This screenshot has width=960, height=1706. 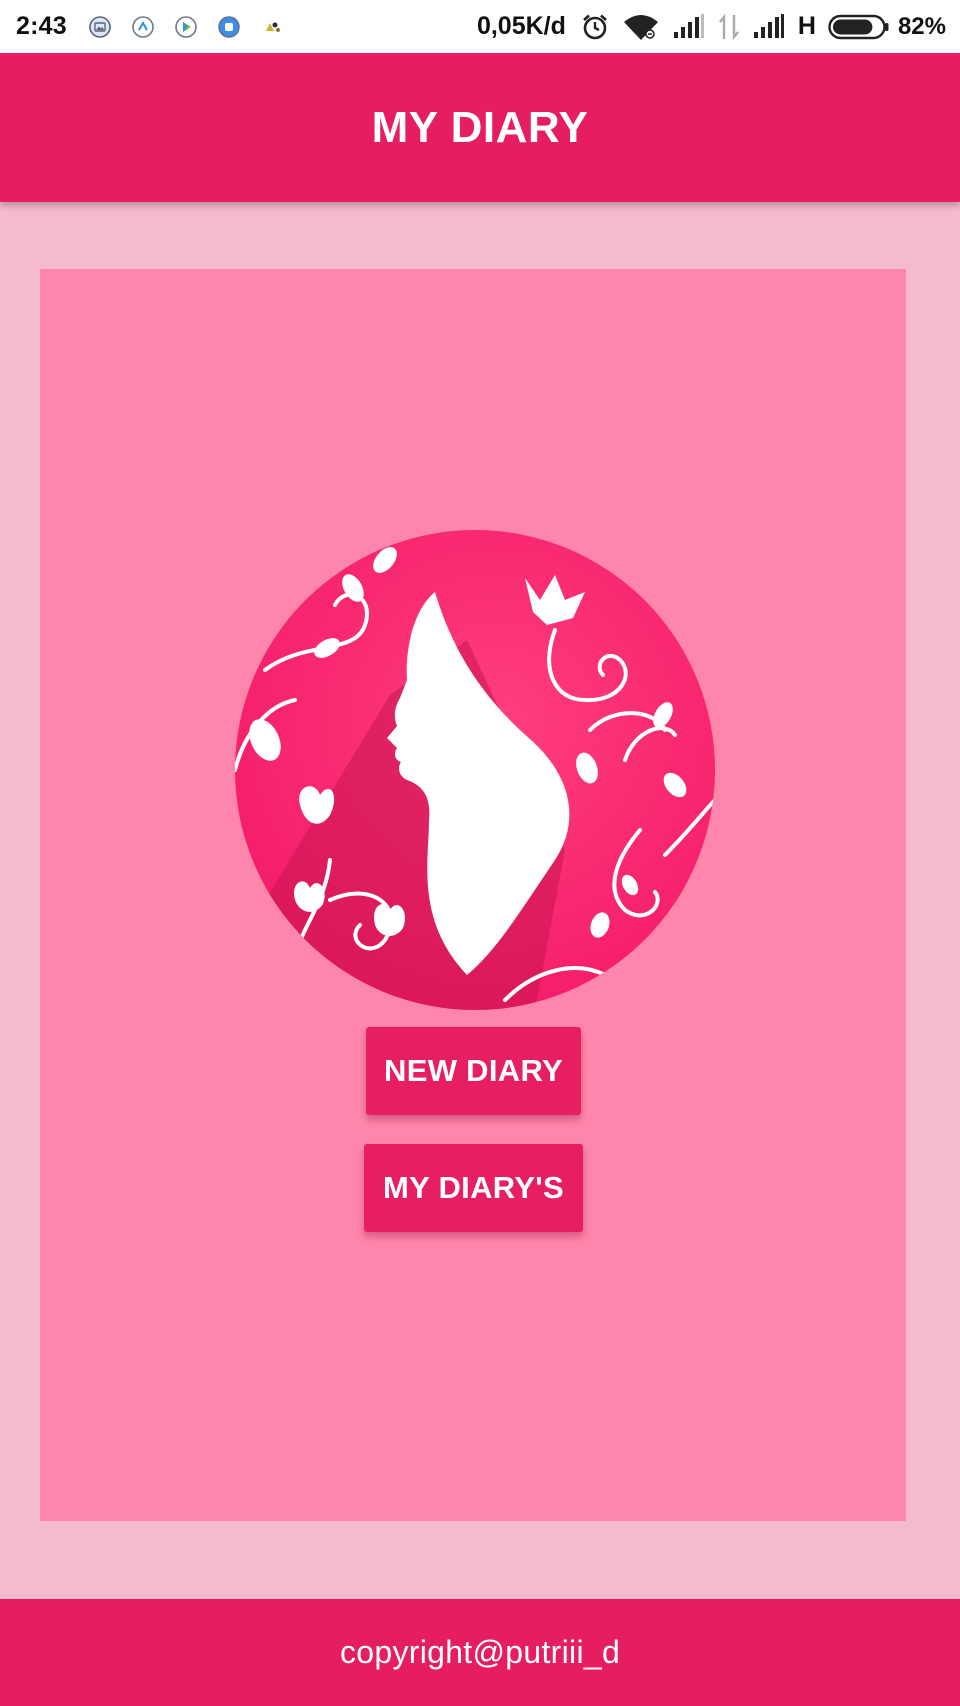 I want to click on status-time: 2:43, so click(x=41, y=26).